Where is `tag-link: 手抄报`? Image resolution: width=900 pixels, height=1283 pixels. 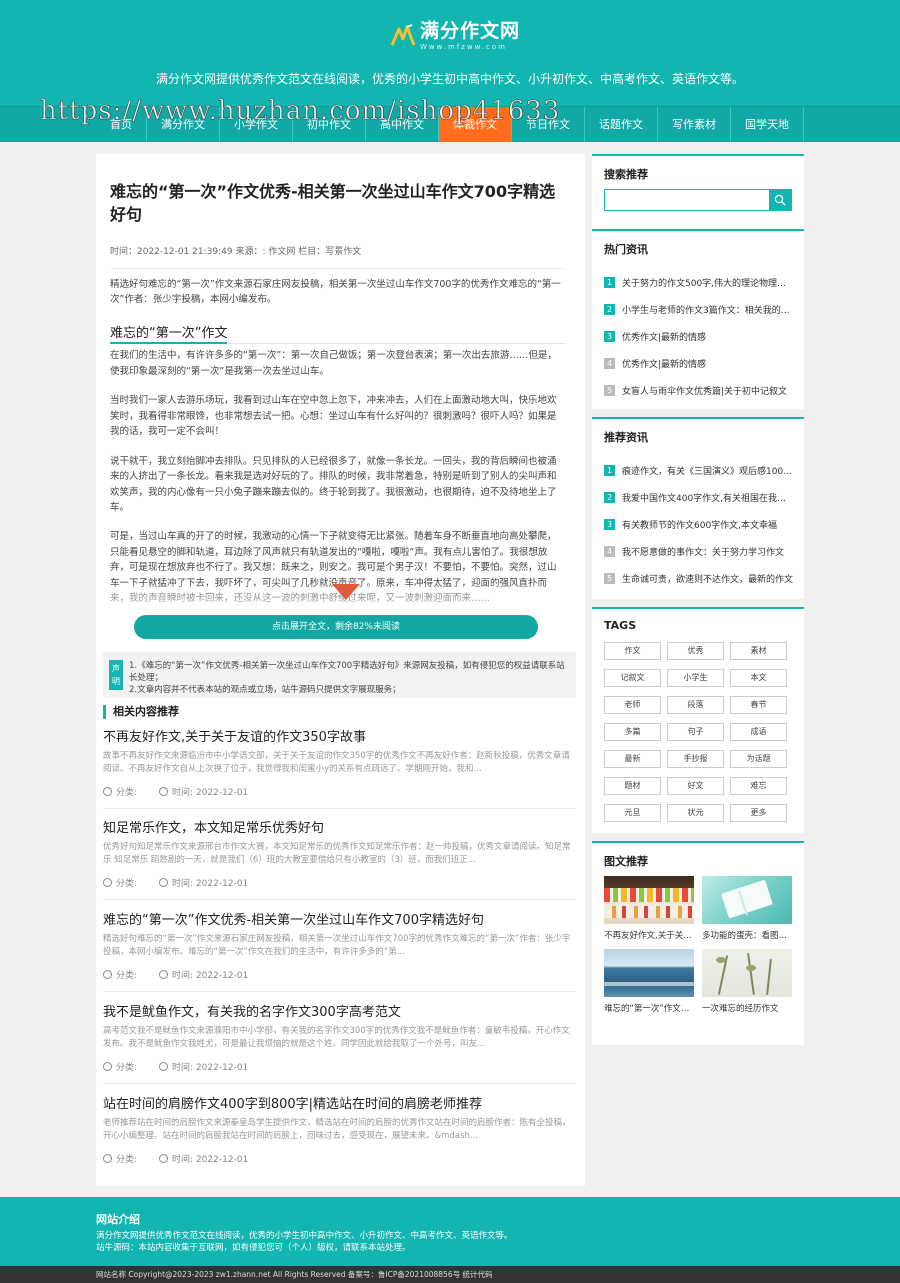
tag-link: 手抄报 is located at coordinates (695, 759).